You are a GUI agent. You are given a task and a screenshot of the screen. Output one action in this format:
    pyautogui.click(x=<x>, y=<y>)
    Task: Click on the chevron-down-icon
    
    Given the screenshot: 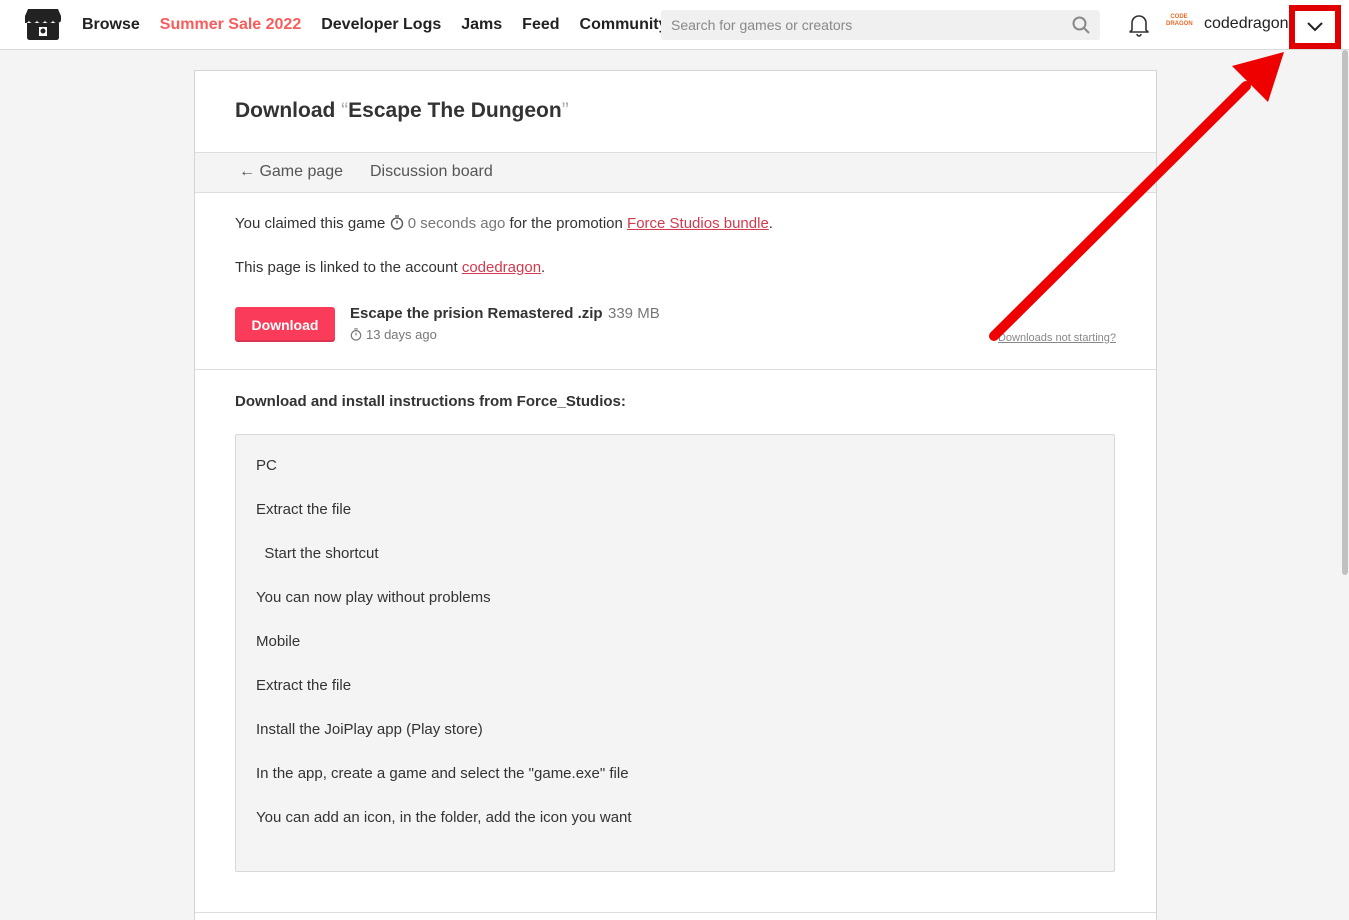 What is the action you would take?
    pyautogui.click(x=1315, y=27)
    